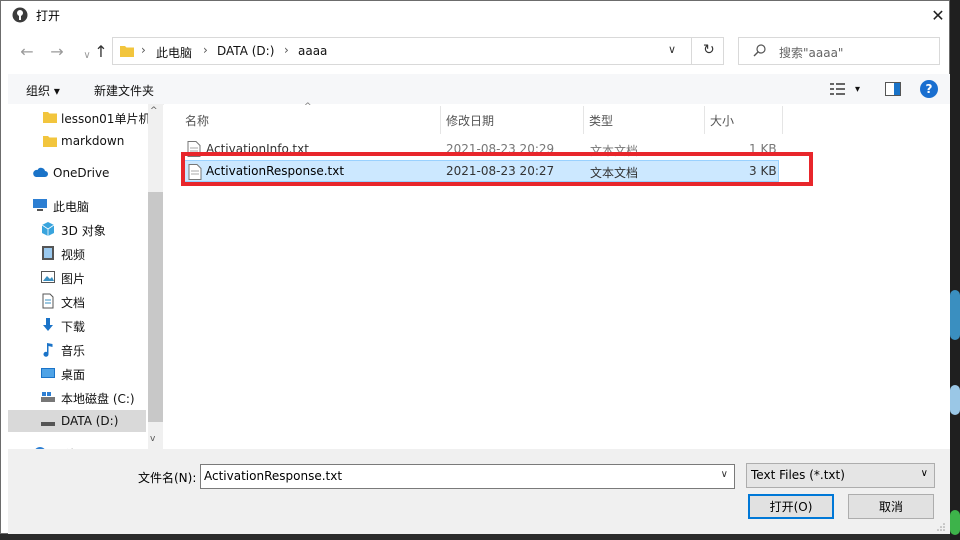 The image size is (960, 540). Describe the element at coordinates (155, 307) in the screenshot. I see `scrollbar-thumb` at that location.